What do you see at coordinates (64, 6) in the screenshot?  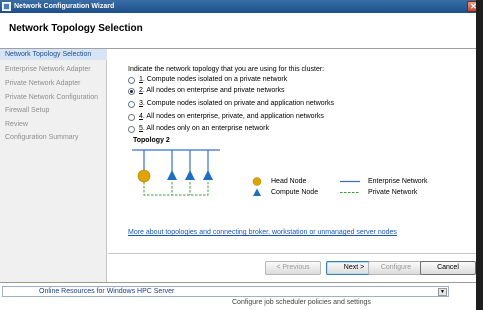 I see `window-title: Network Configuration Wizard` at bounding box center [64, 6].